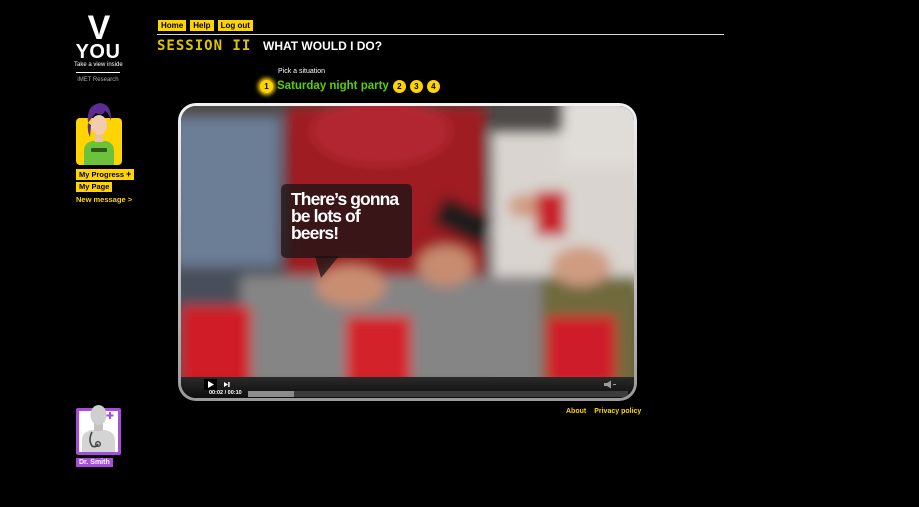 The image size is (919, 507). Describe the element at coordinates (99, 133) in the screenshot. I see `student-avatar` at that location.